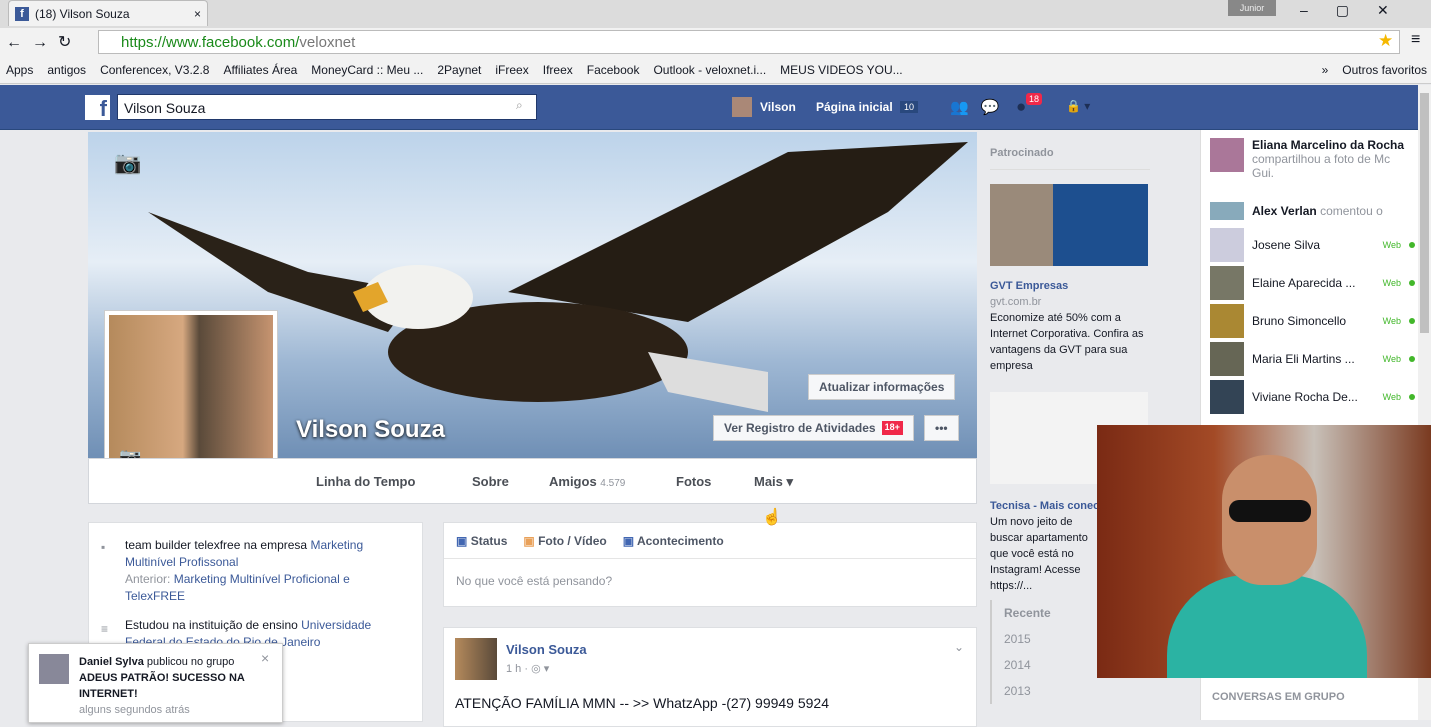 This screenshot has width=1431, height=727. Describe the element at coordinates (82, 13) in the screenshot. I see `tab-title: (18) Vilson Souza` at that location.